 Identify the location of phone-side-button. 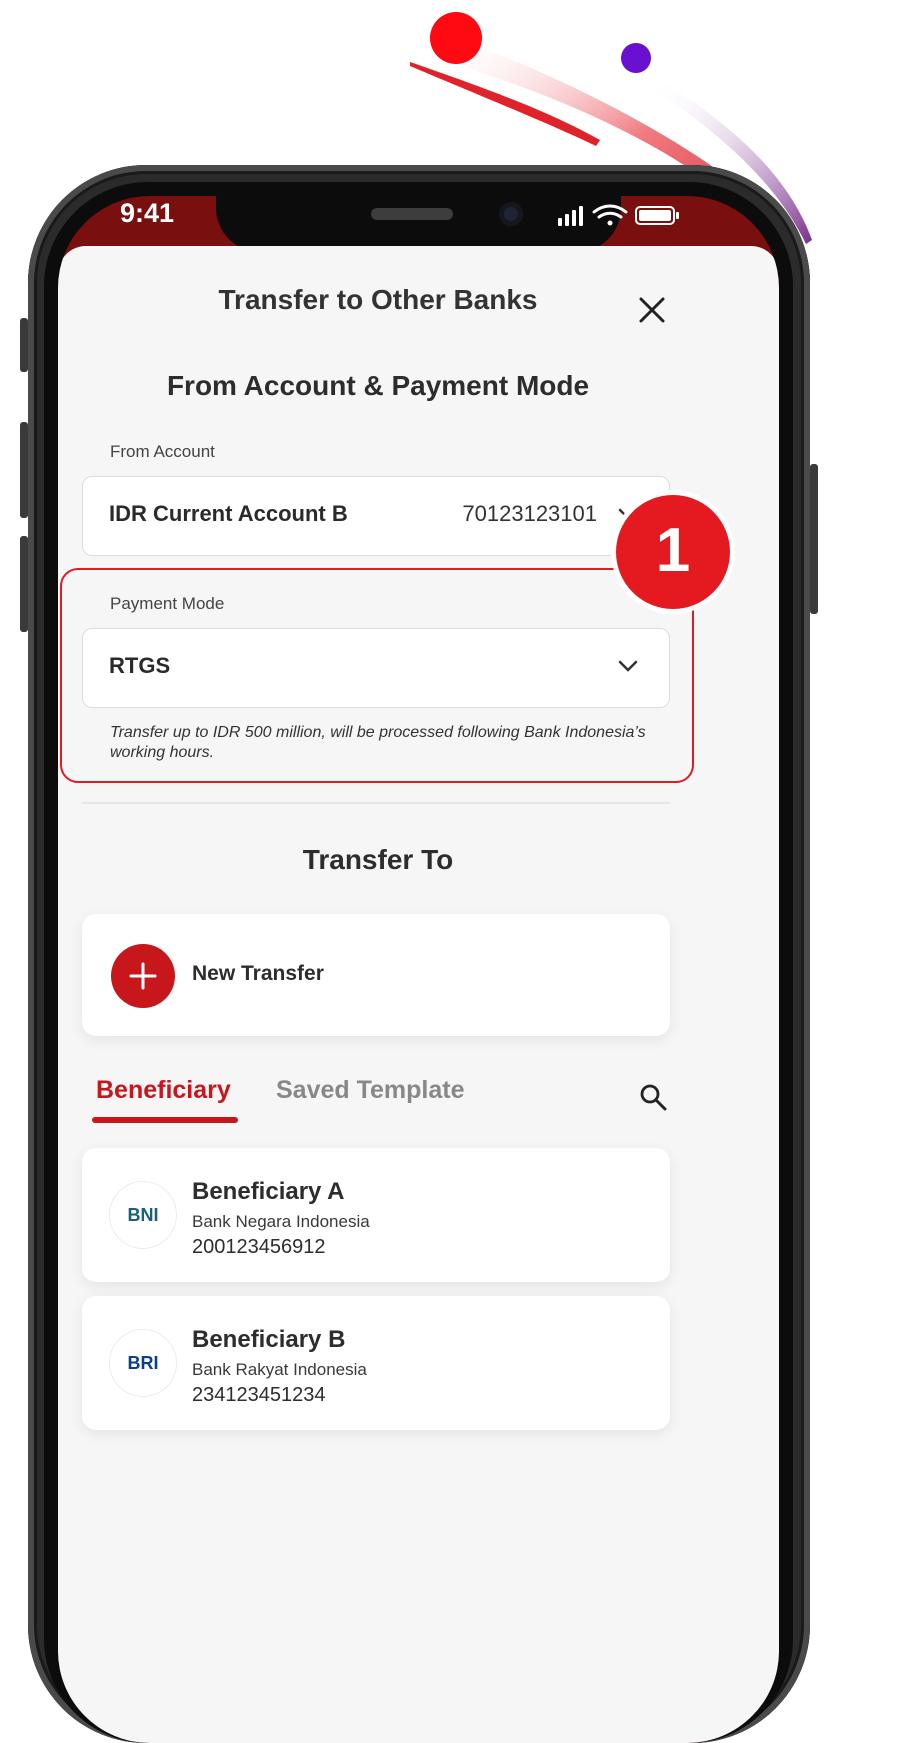
(24, 345).